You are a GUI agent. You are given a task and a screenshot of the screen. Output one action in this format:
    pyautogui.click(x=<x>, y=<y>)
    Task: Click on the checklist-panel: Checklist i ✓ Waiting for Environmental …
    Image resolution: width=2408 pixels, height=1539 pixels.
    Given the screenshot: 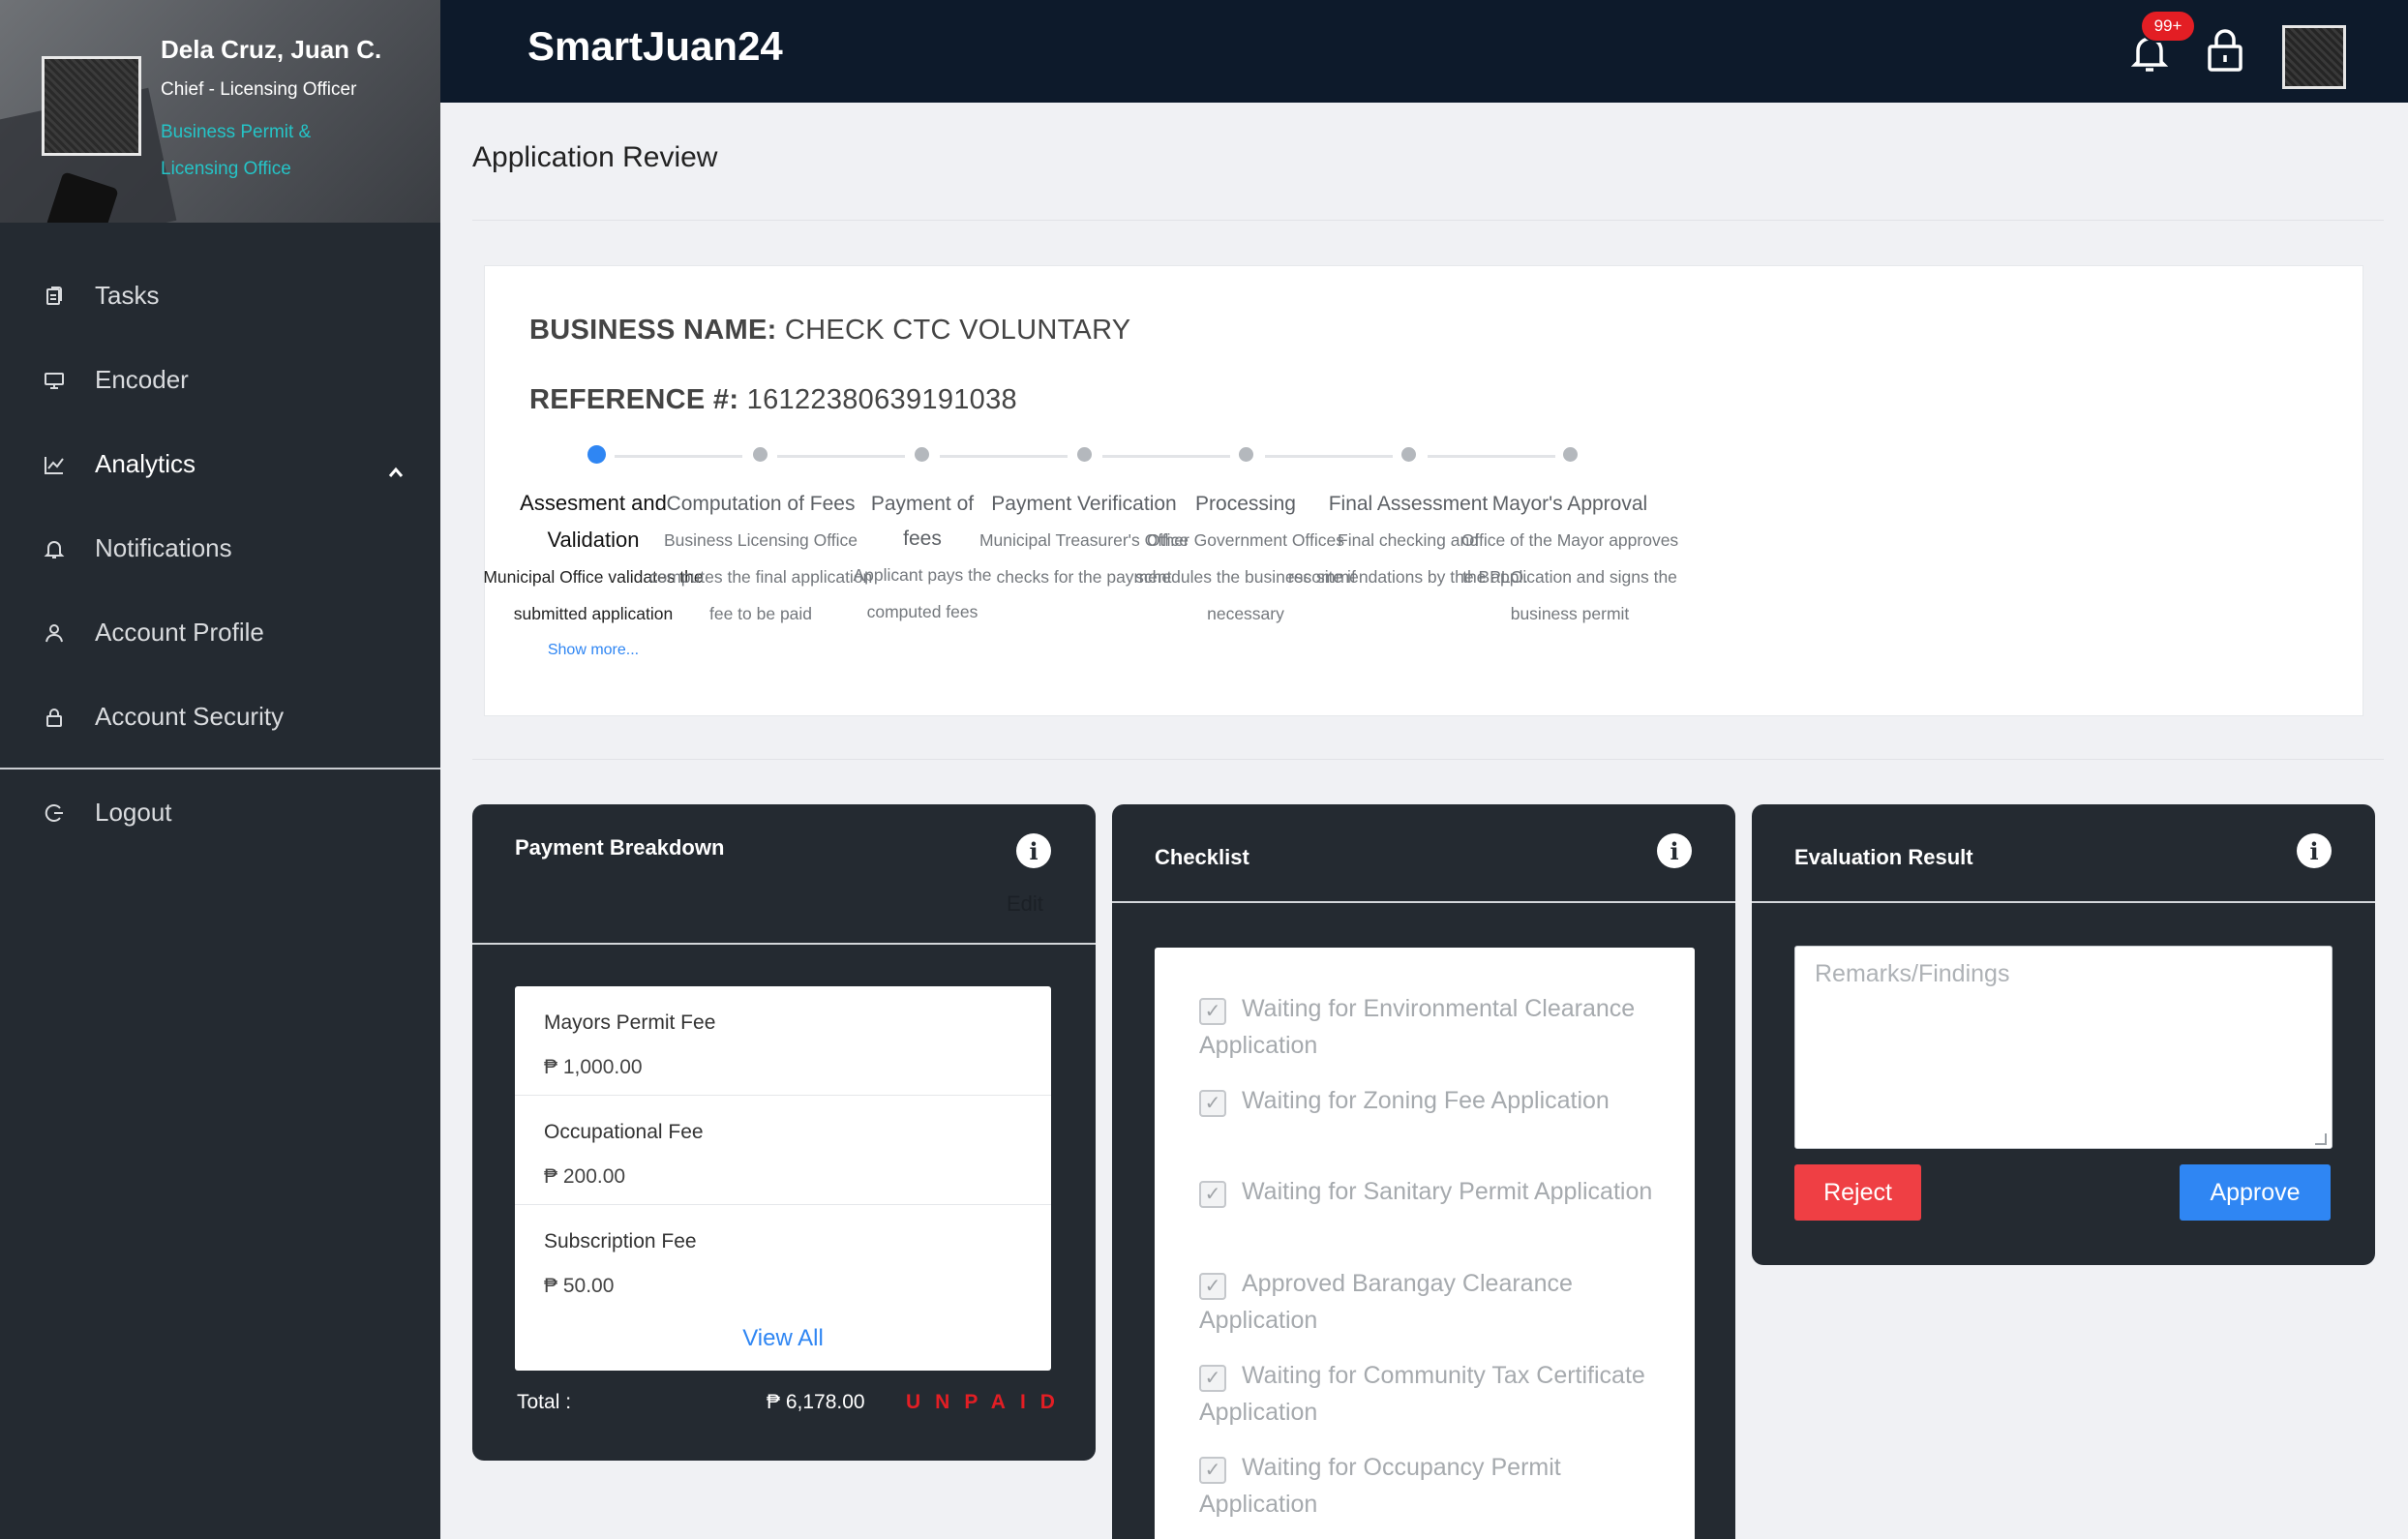 What is the action you would take?
    pyautogui.click(x=1423, y=1171)
    